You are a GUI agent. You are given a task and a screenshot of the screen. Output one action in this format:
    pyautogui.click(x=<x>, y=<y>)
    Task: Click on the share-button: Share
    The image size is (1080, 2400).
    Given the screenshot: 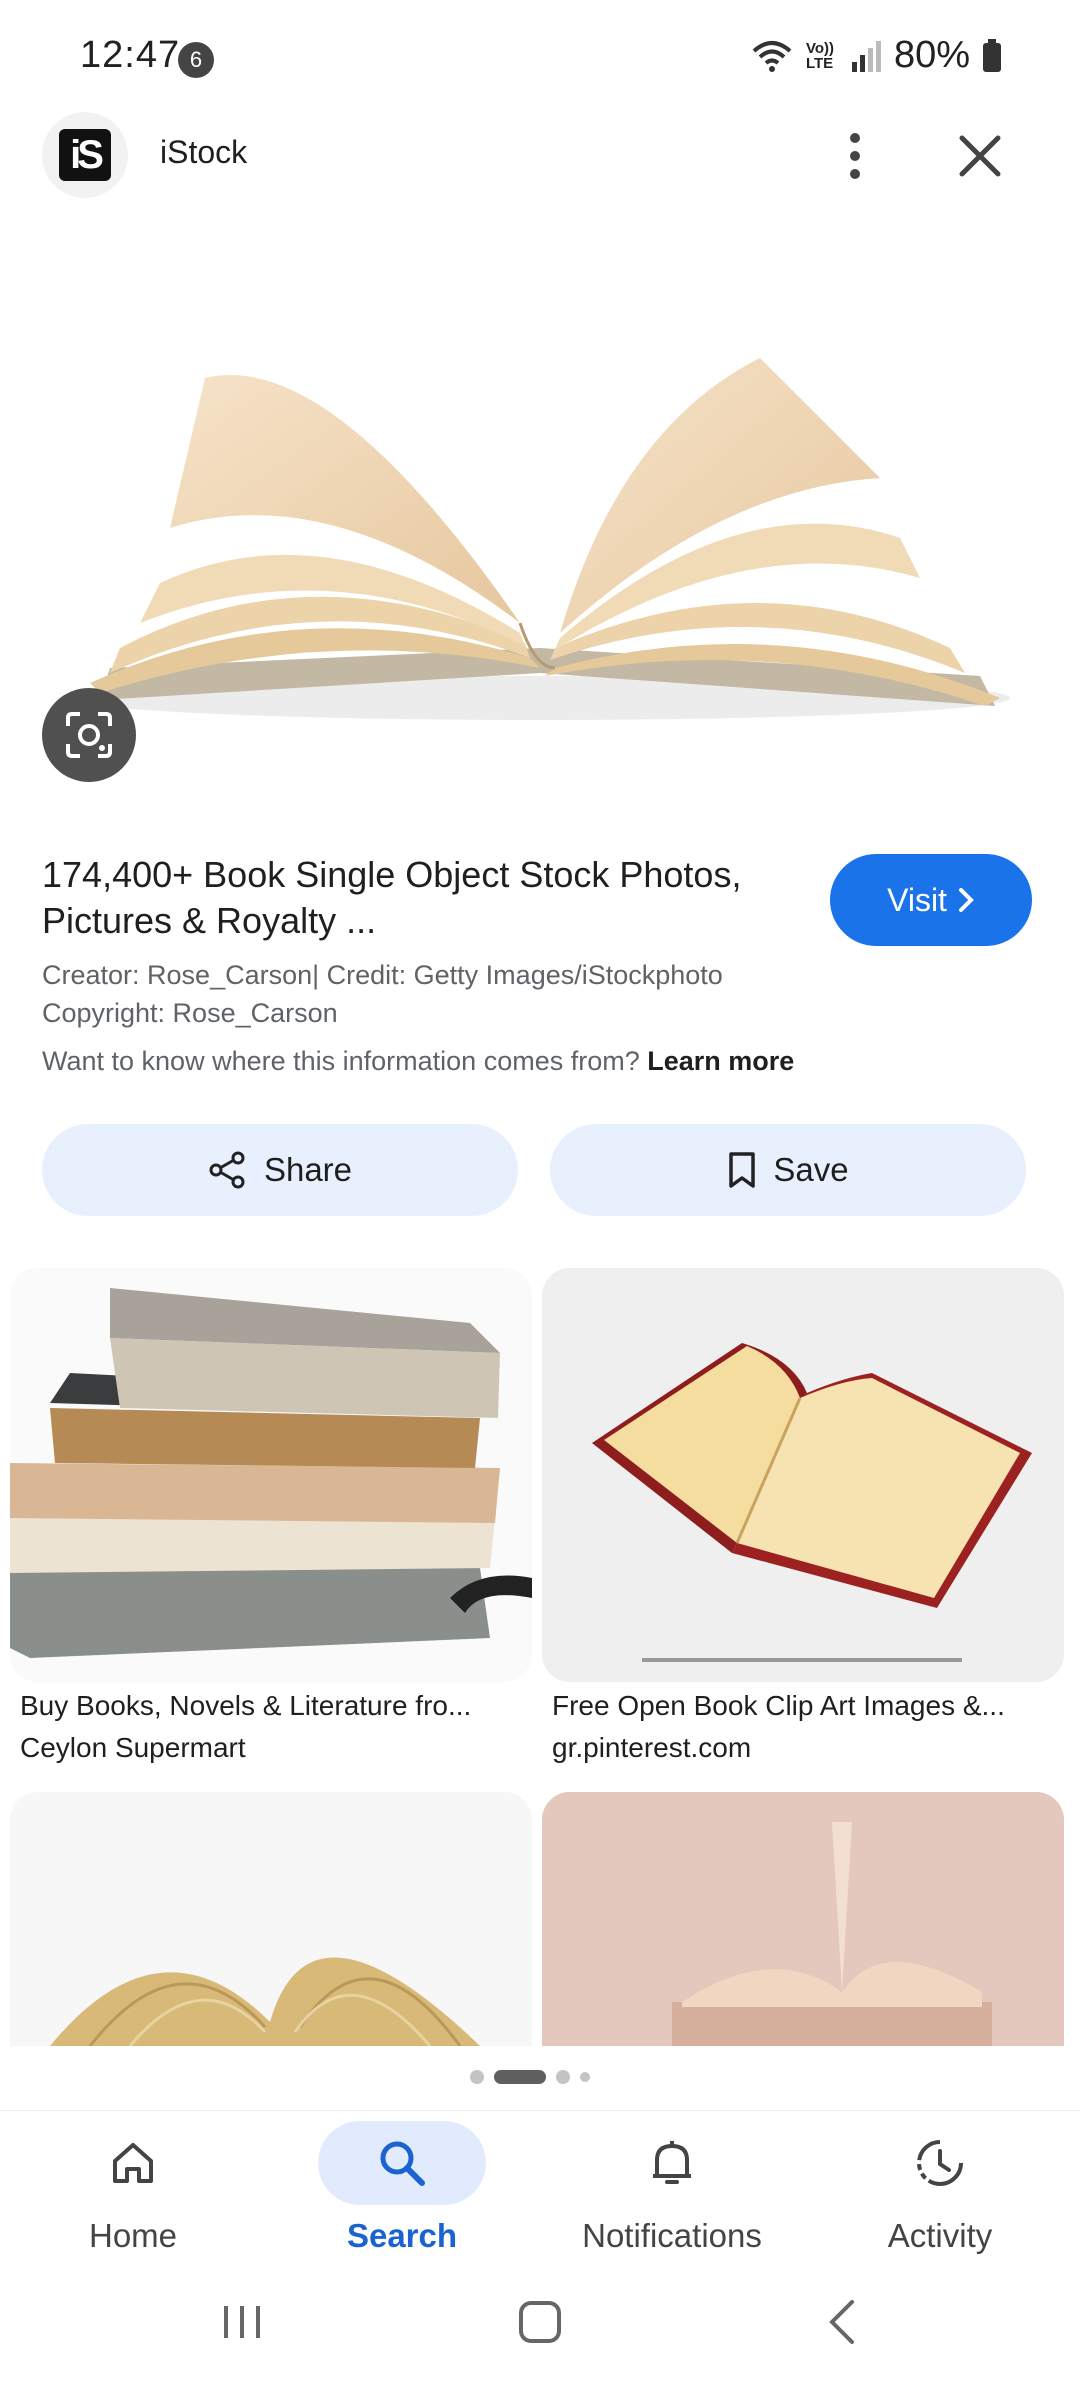 What is the action you would take?
    pyautogui.click(x=280, y=1170)
    